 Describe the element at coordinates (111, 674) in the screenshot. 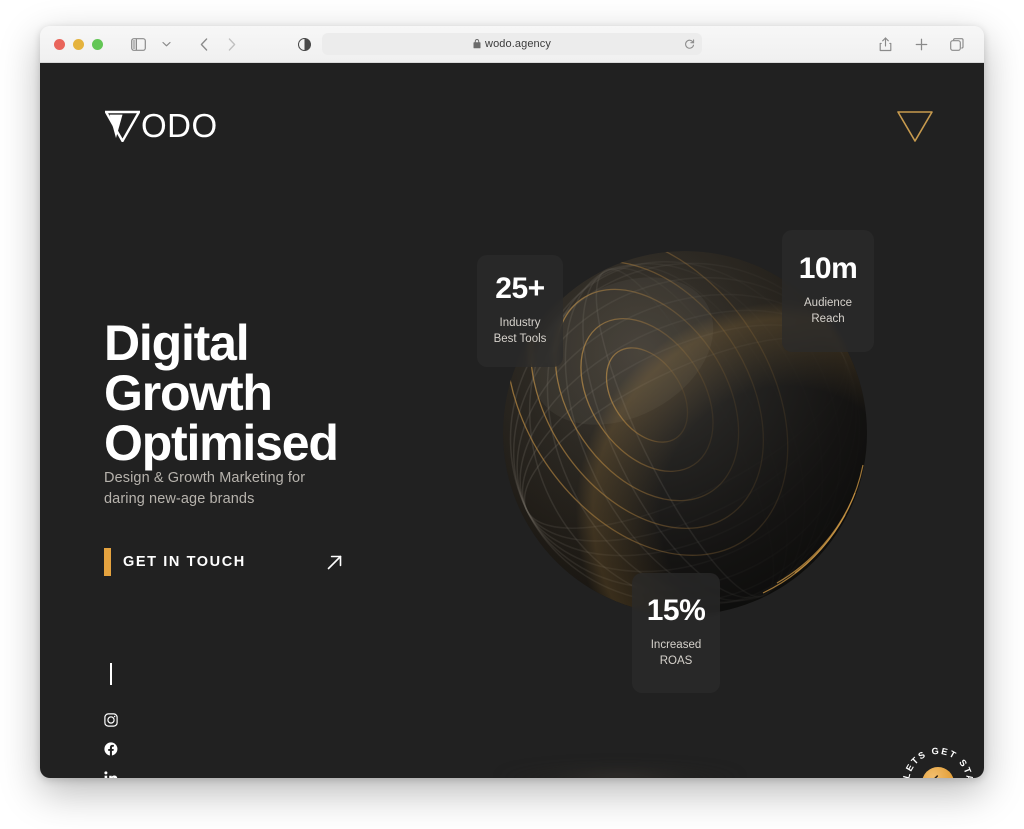

I see `social-divider` at that location.